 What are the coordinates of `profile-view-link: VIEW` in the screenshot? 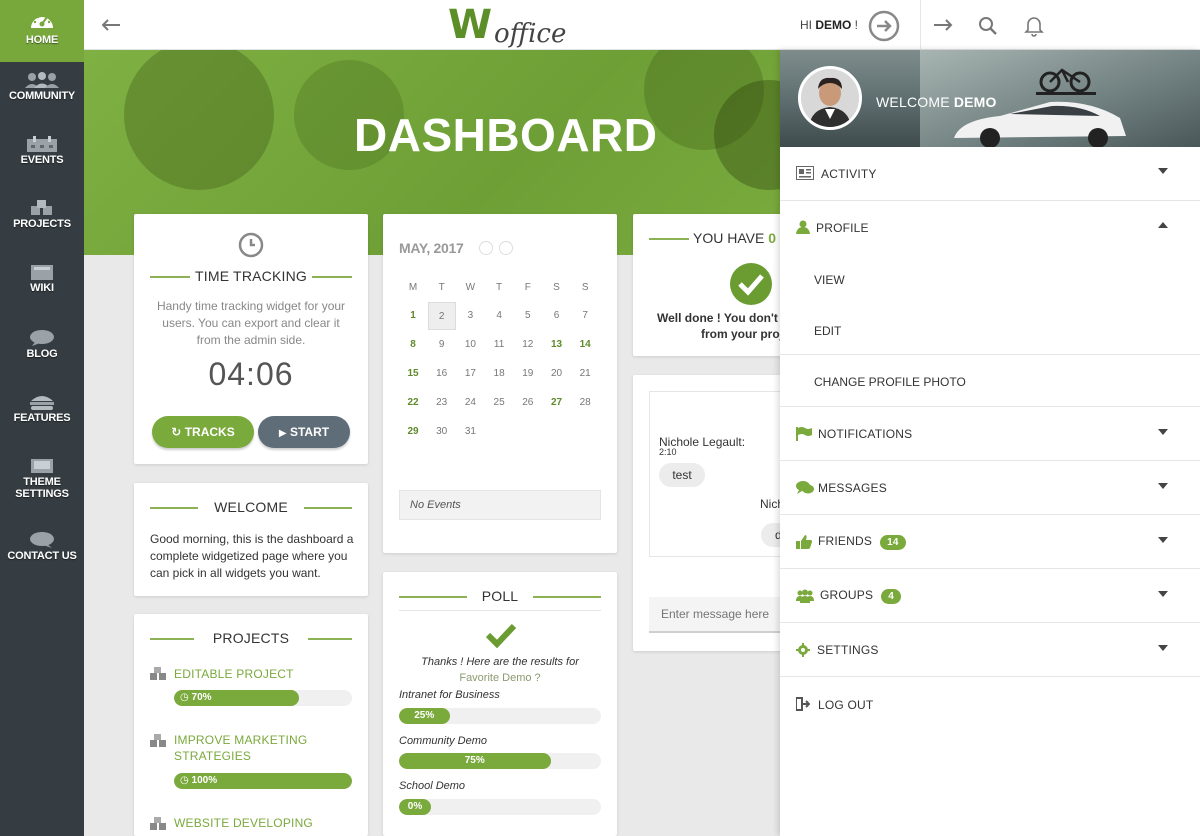 It's located at (990, 280).